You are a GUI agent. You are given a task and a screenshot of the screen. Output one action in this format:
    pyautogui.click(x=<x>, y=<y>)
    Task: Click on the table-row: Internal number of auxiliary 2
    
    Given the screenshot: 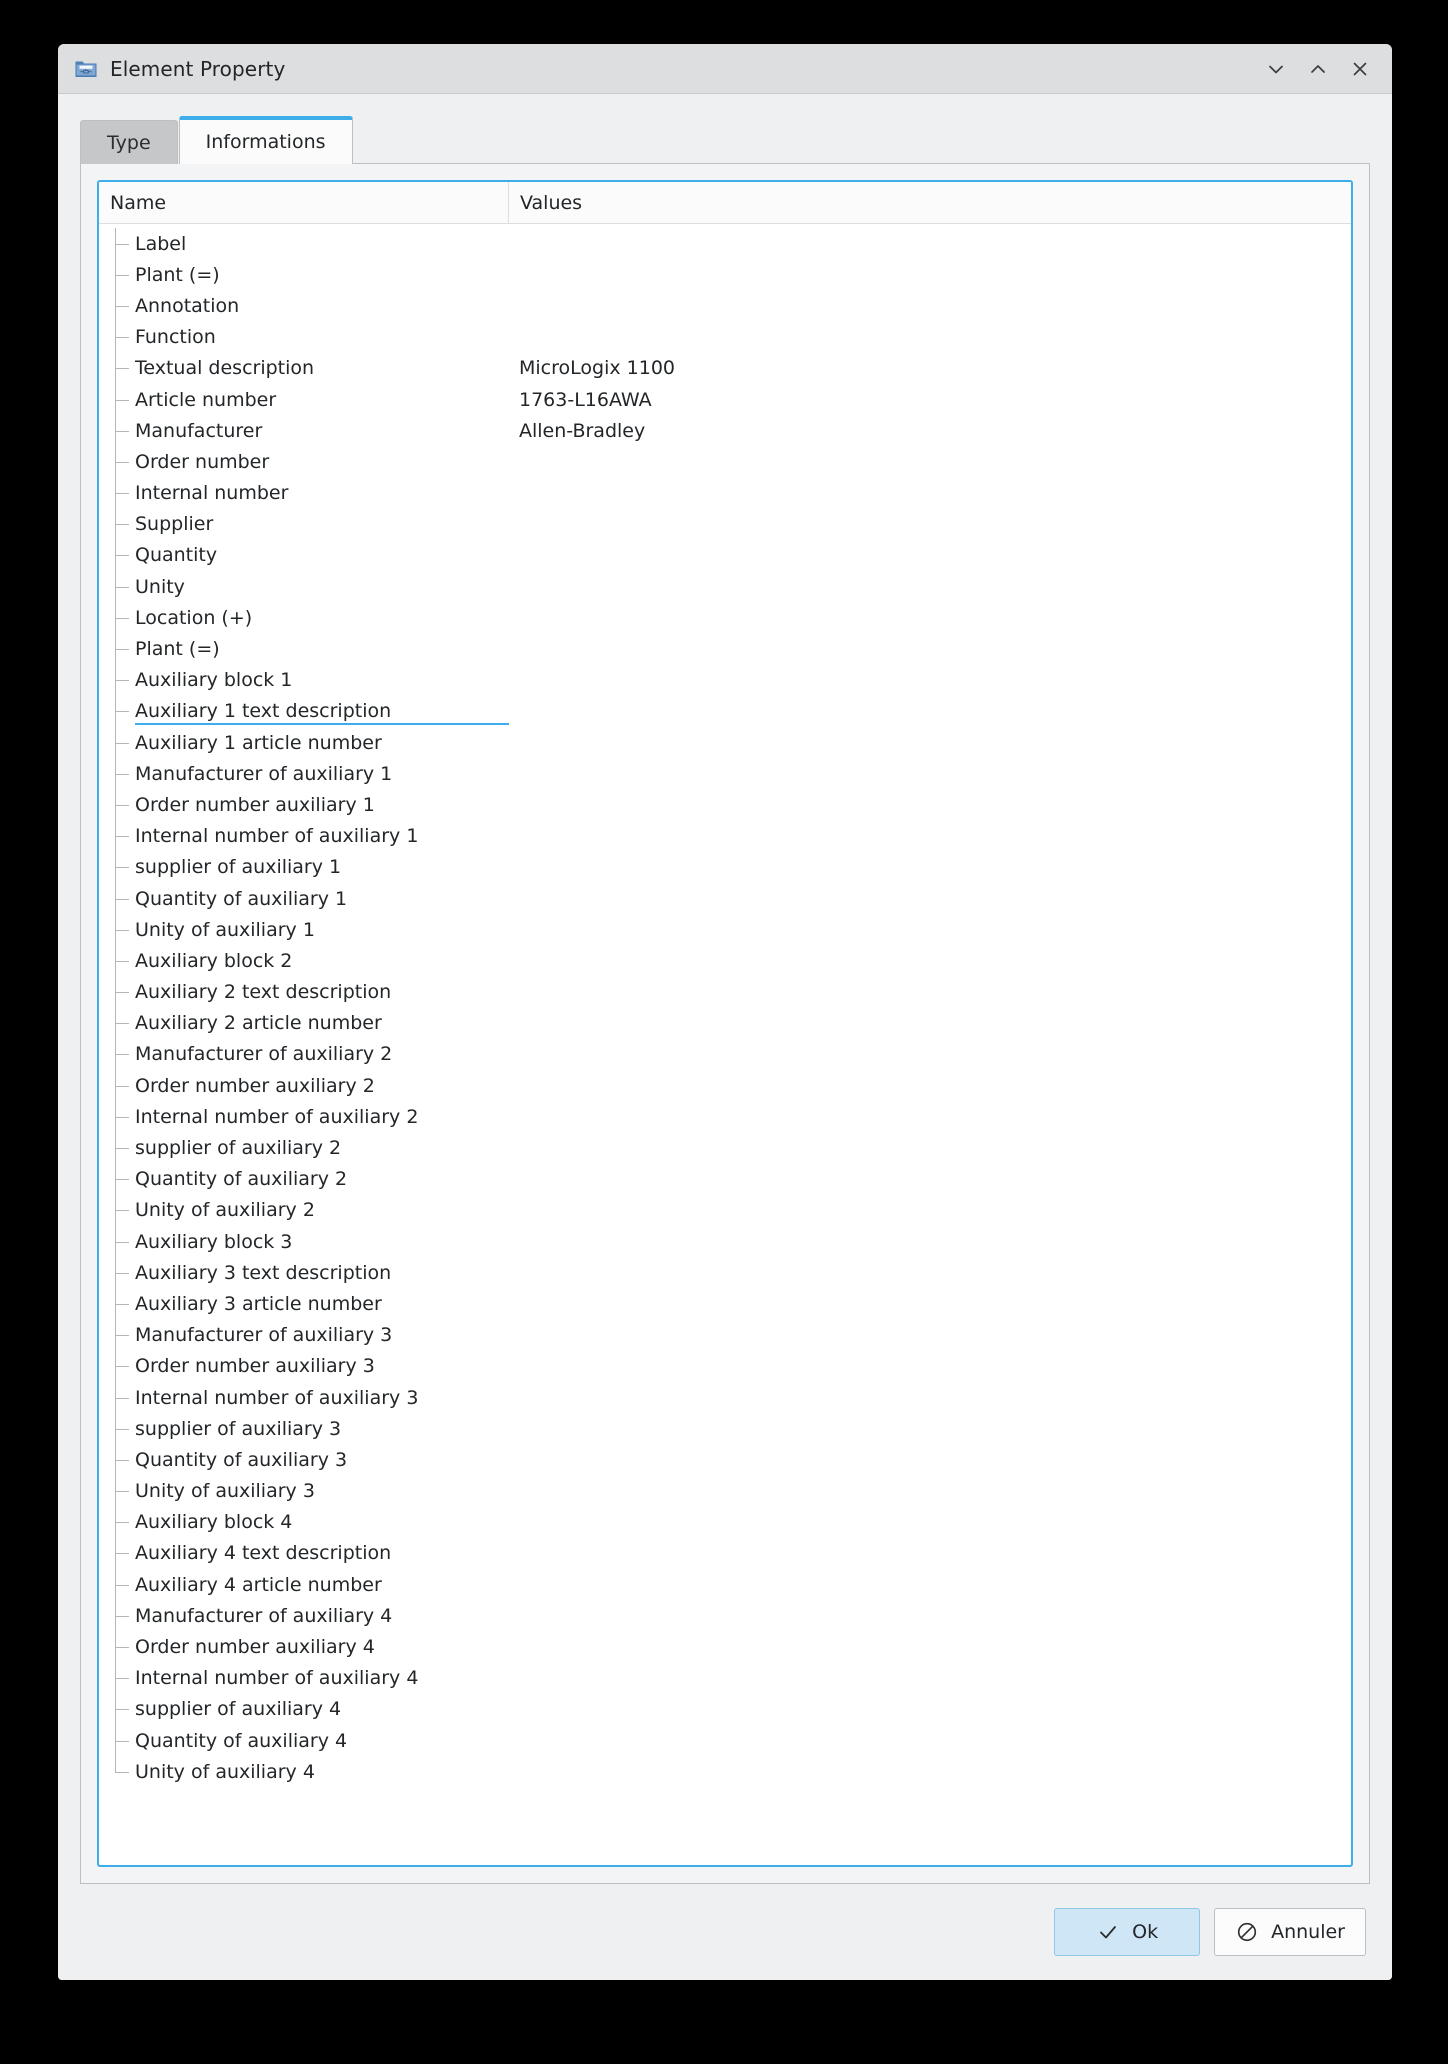 What is the action you would take?
    pyautogui.click(x=725, y=1116)
    